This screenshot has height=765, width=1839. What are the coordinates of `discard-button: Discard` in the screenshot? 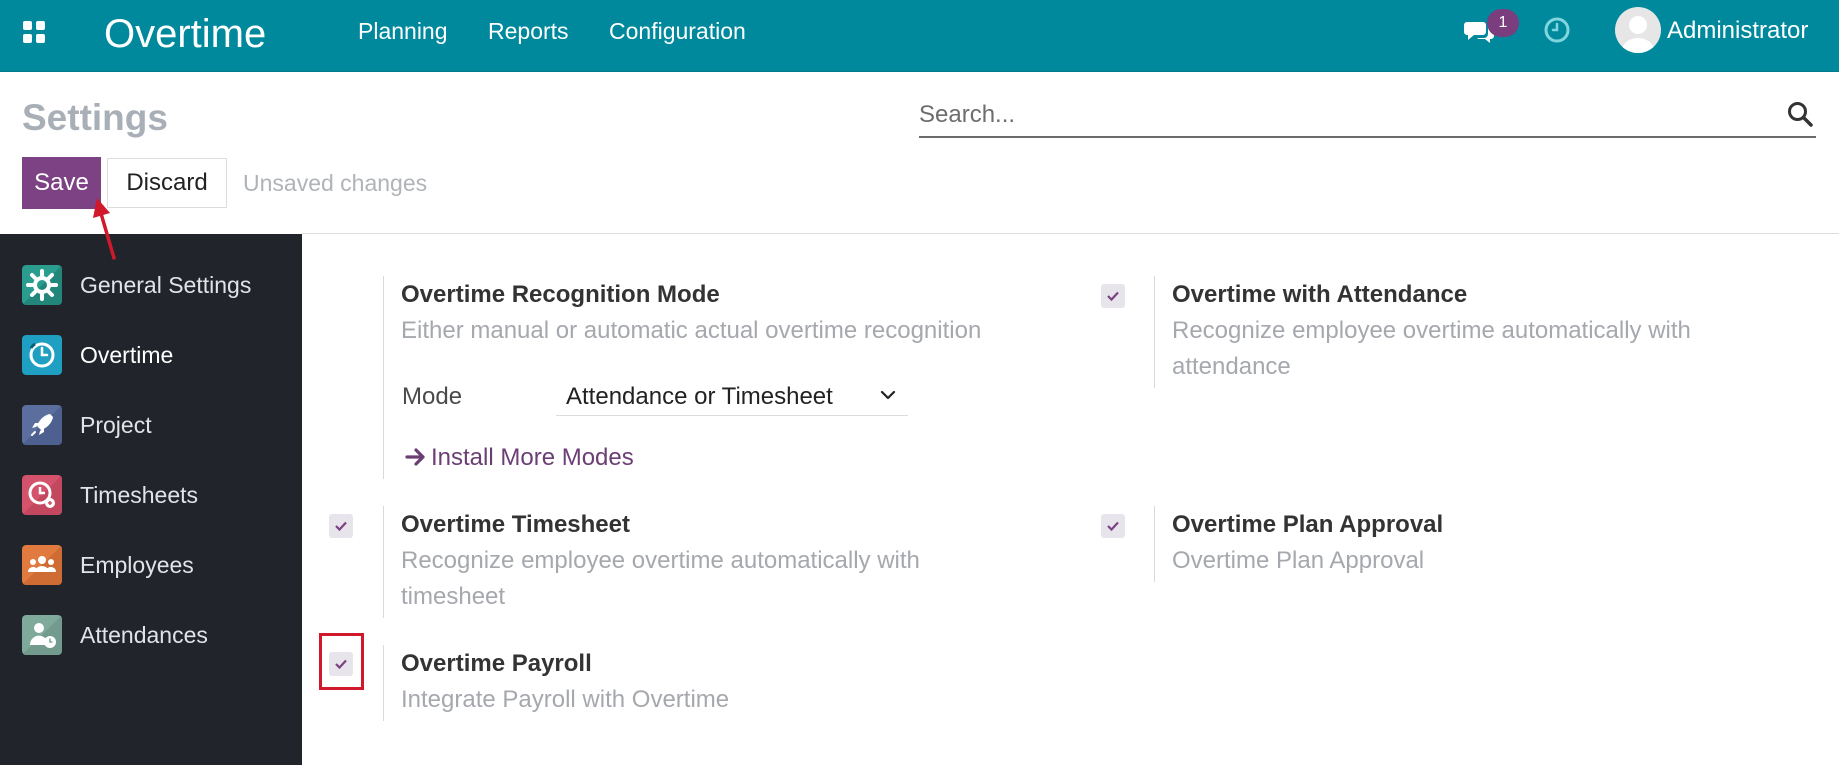 It's located at (167, 183).